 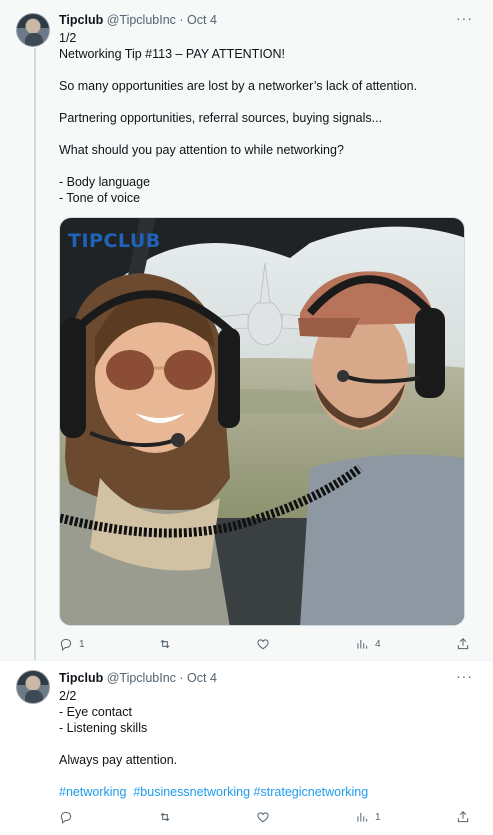 What do you see at coordinates (35, 355) in the screenshot?
I see `thread-line` at bounding box center [35, 355].